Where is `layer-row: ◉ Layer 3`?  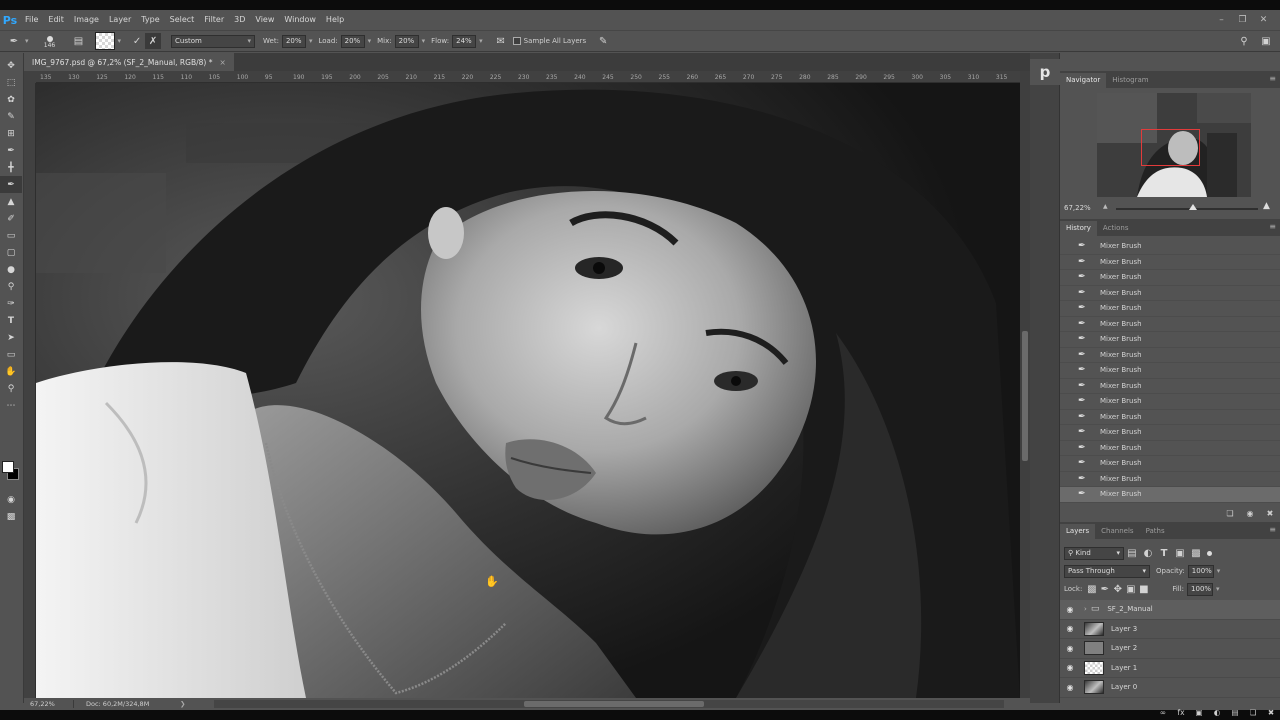 layer-row: ◉ Layer 3 is located at coordinates (1170, 629).